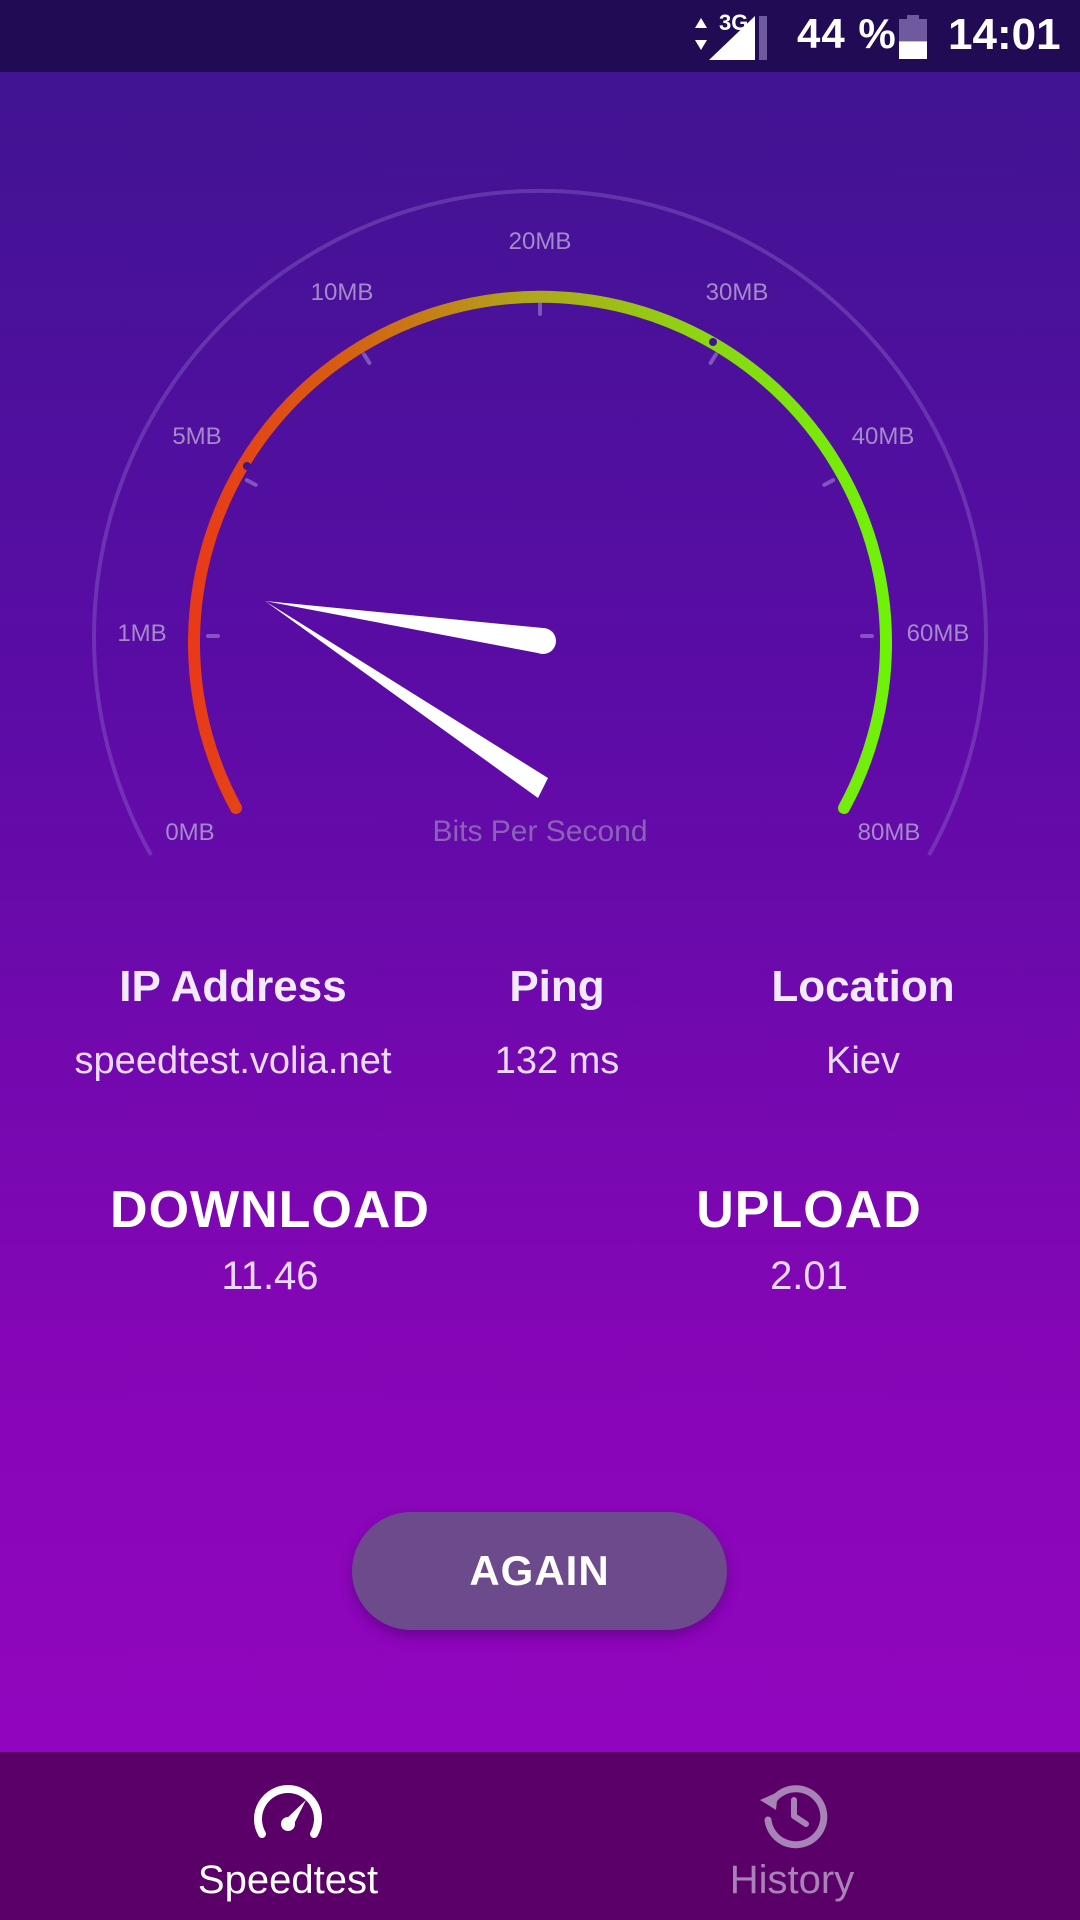 This screenshot has height=1920, width=1080. I want to click on download-title: DOWNLOAD, so click(270, 1210).